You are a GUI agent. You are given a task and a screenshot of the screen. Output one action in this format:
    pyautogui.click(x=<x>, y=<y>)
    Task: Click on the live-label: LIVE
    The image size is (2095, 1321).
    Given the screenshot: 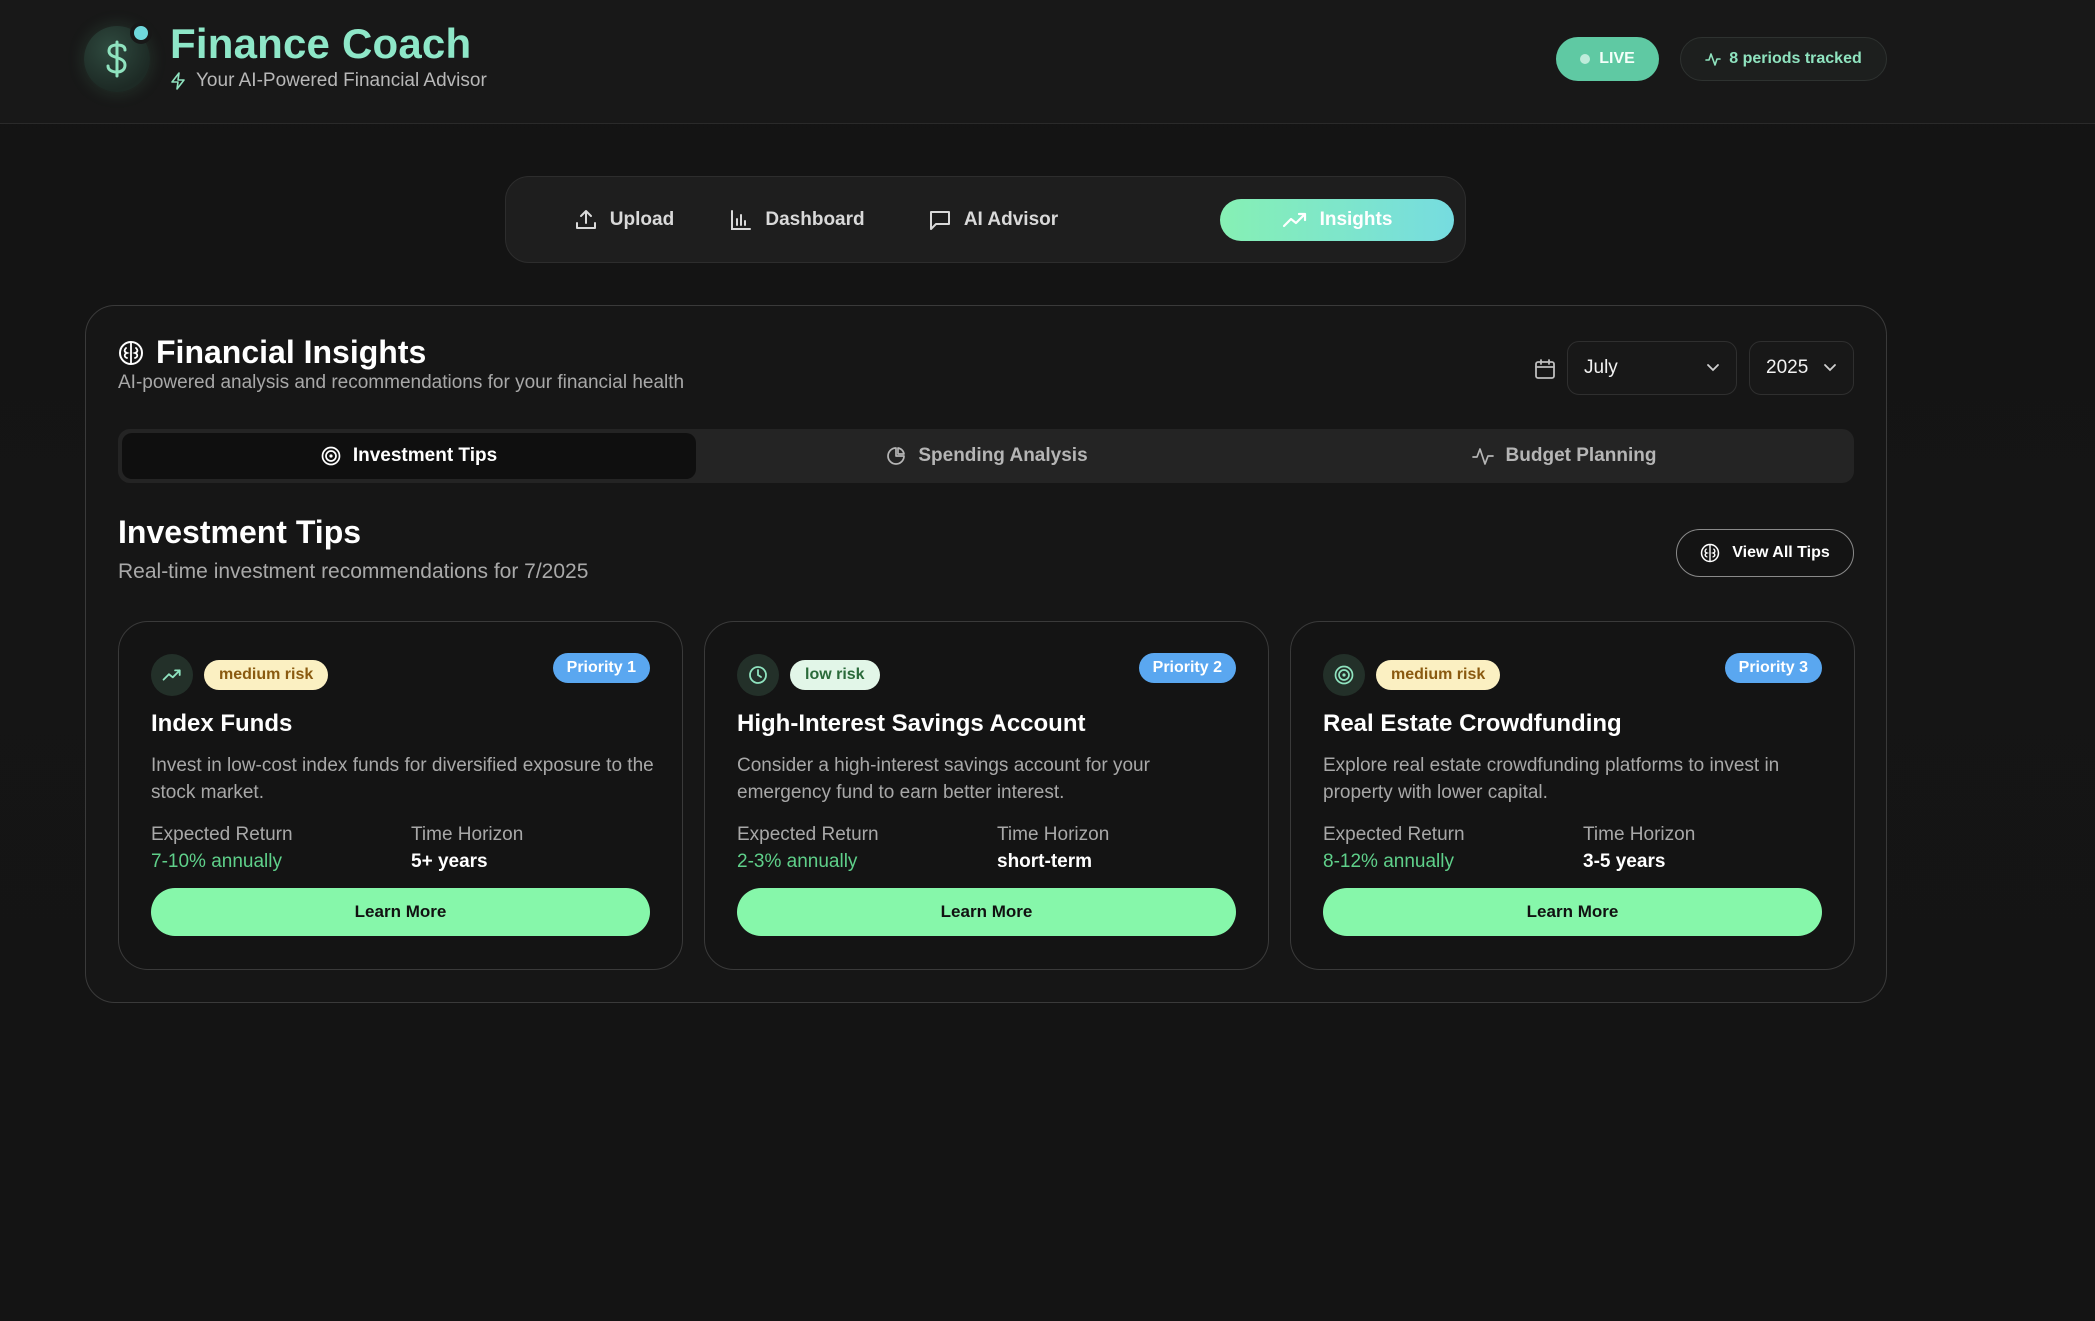 What is the action you would take?
    pyautogui.click(x=1617, y=58)
    